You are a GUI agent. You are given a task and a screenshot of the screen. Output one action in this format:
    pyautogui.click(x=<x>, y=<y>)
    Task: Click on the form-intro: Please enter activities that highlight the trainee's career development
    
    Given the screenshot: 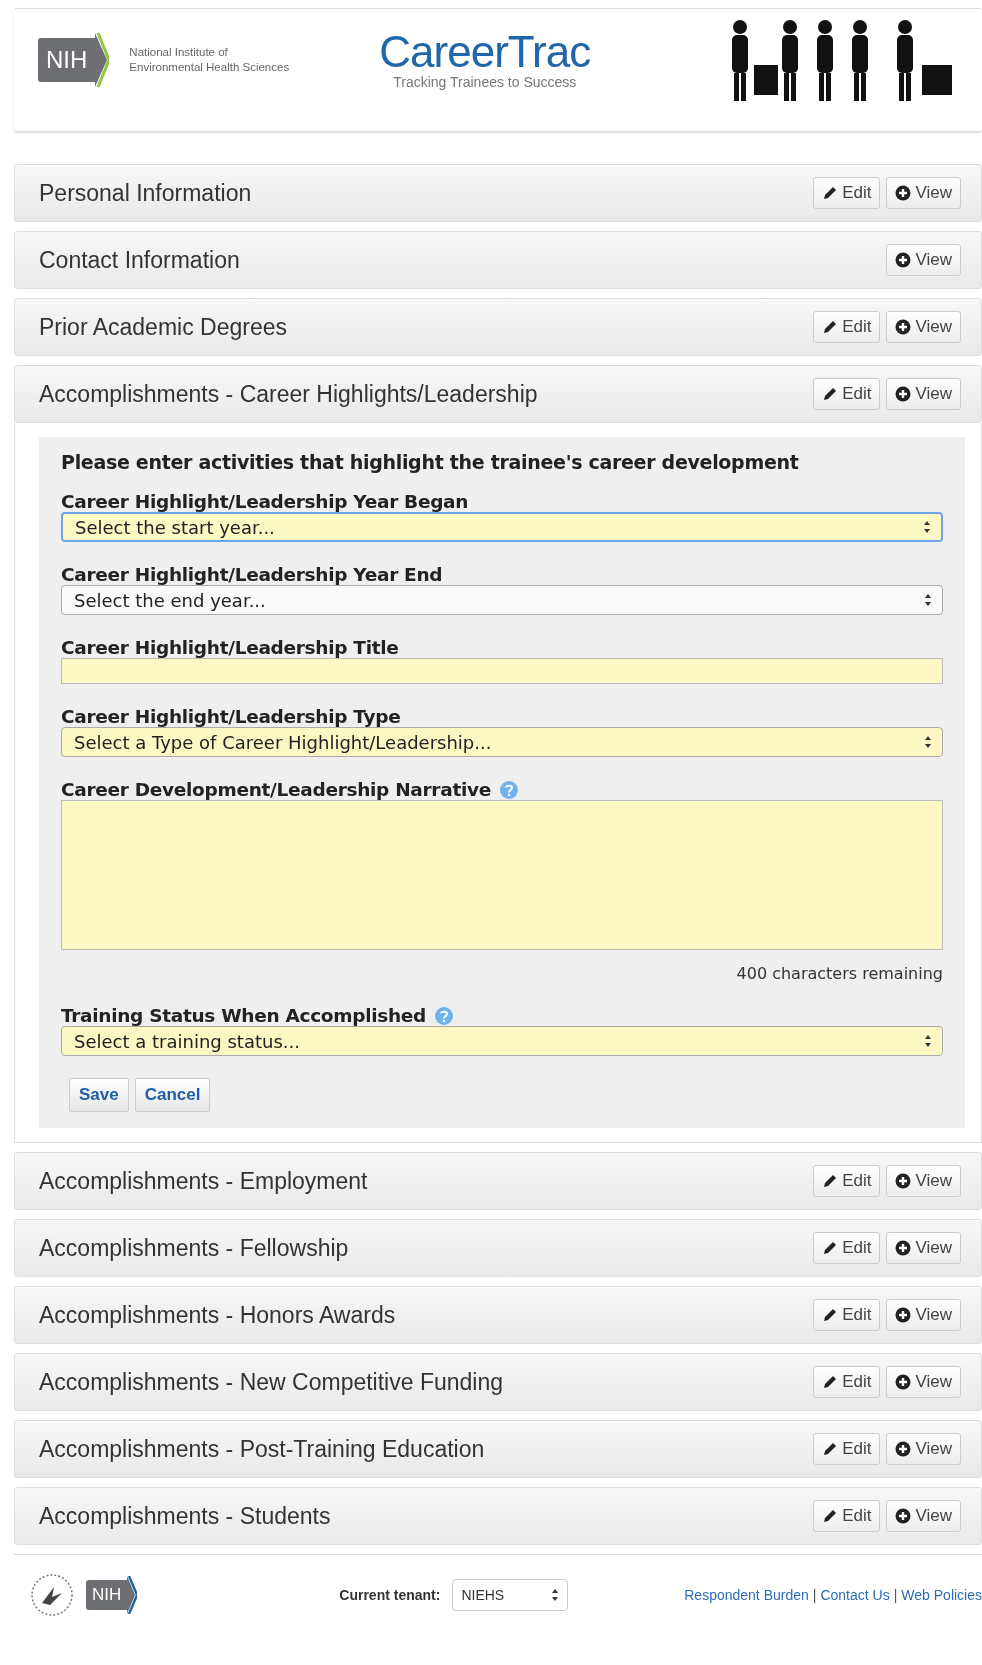 What is the action you would take?
    pyautogui.click(x=430, y=462)
    